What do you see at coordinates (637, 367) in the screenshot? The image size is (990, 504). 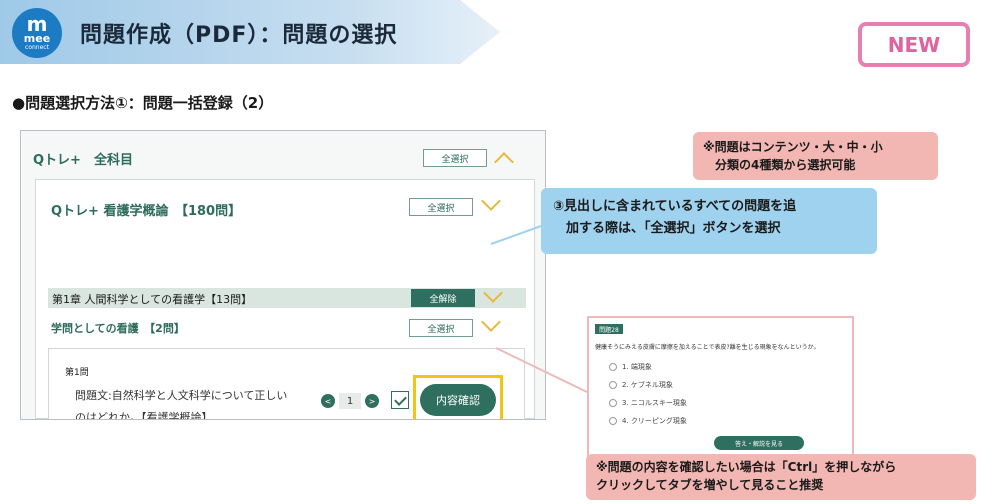 I see `preview-option-label: 1. 端現象` at bounding box center [637, 367].